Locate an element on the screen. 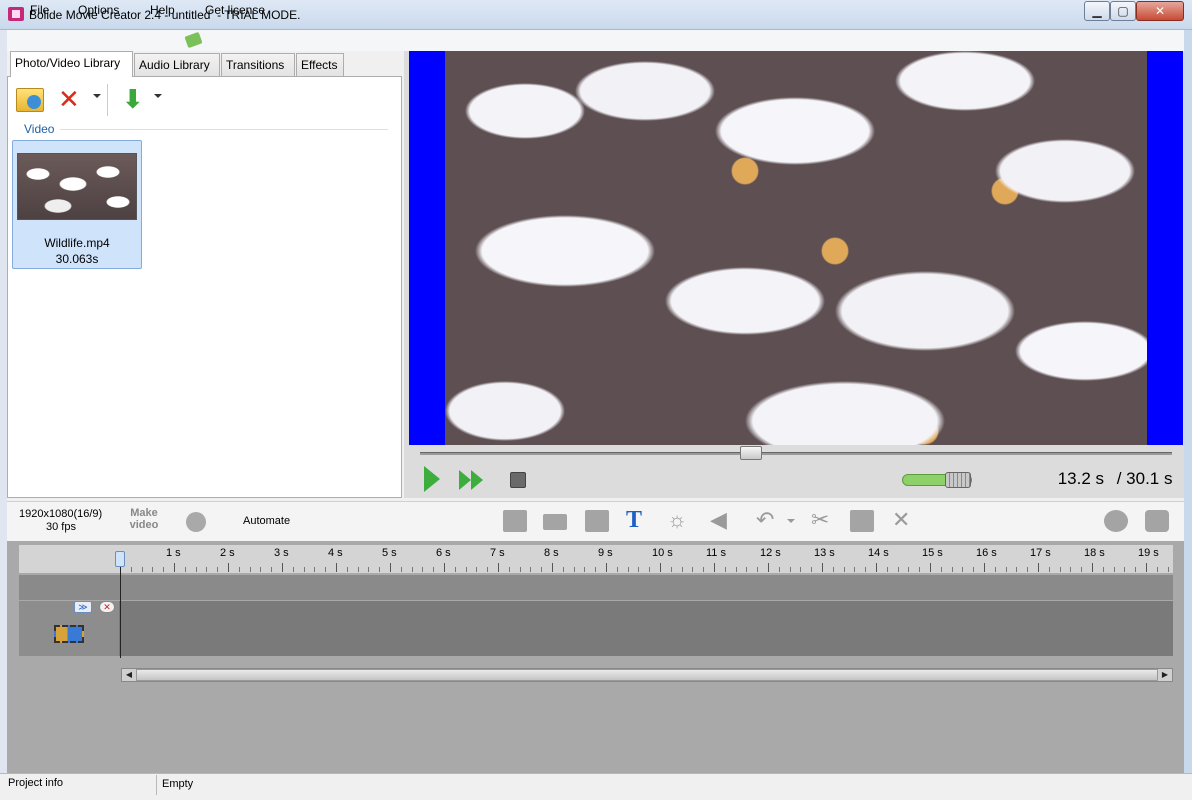 This screenshot has width=1192, height=800. automate-button: Automate is located at coordinates (266, 521).